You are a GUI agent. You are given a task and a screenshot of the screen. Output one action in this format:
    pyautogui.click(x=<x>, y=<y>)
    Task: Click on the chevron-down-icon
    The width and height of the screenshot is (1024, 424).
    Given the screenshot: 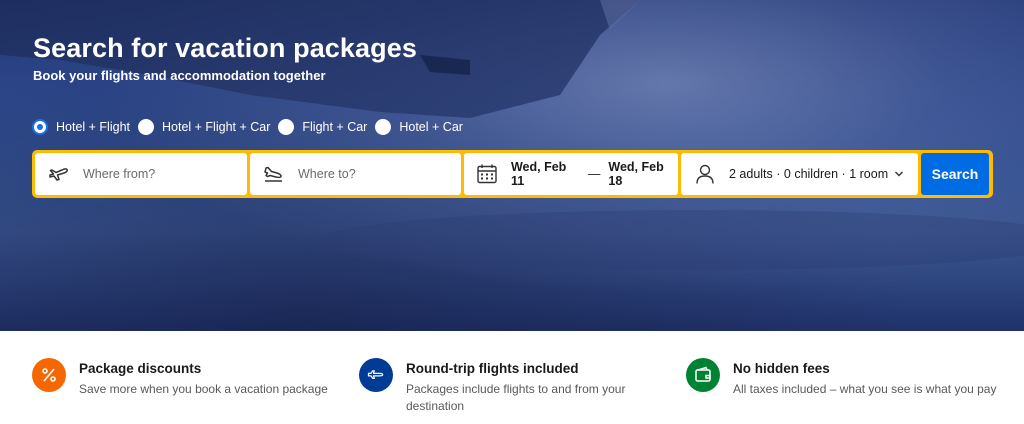 What is the action you would take?
    pyautogui.click(x=899, y=174)
    